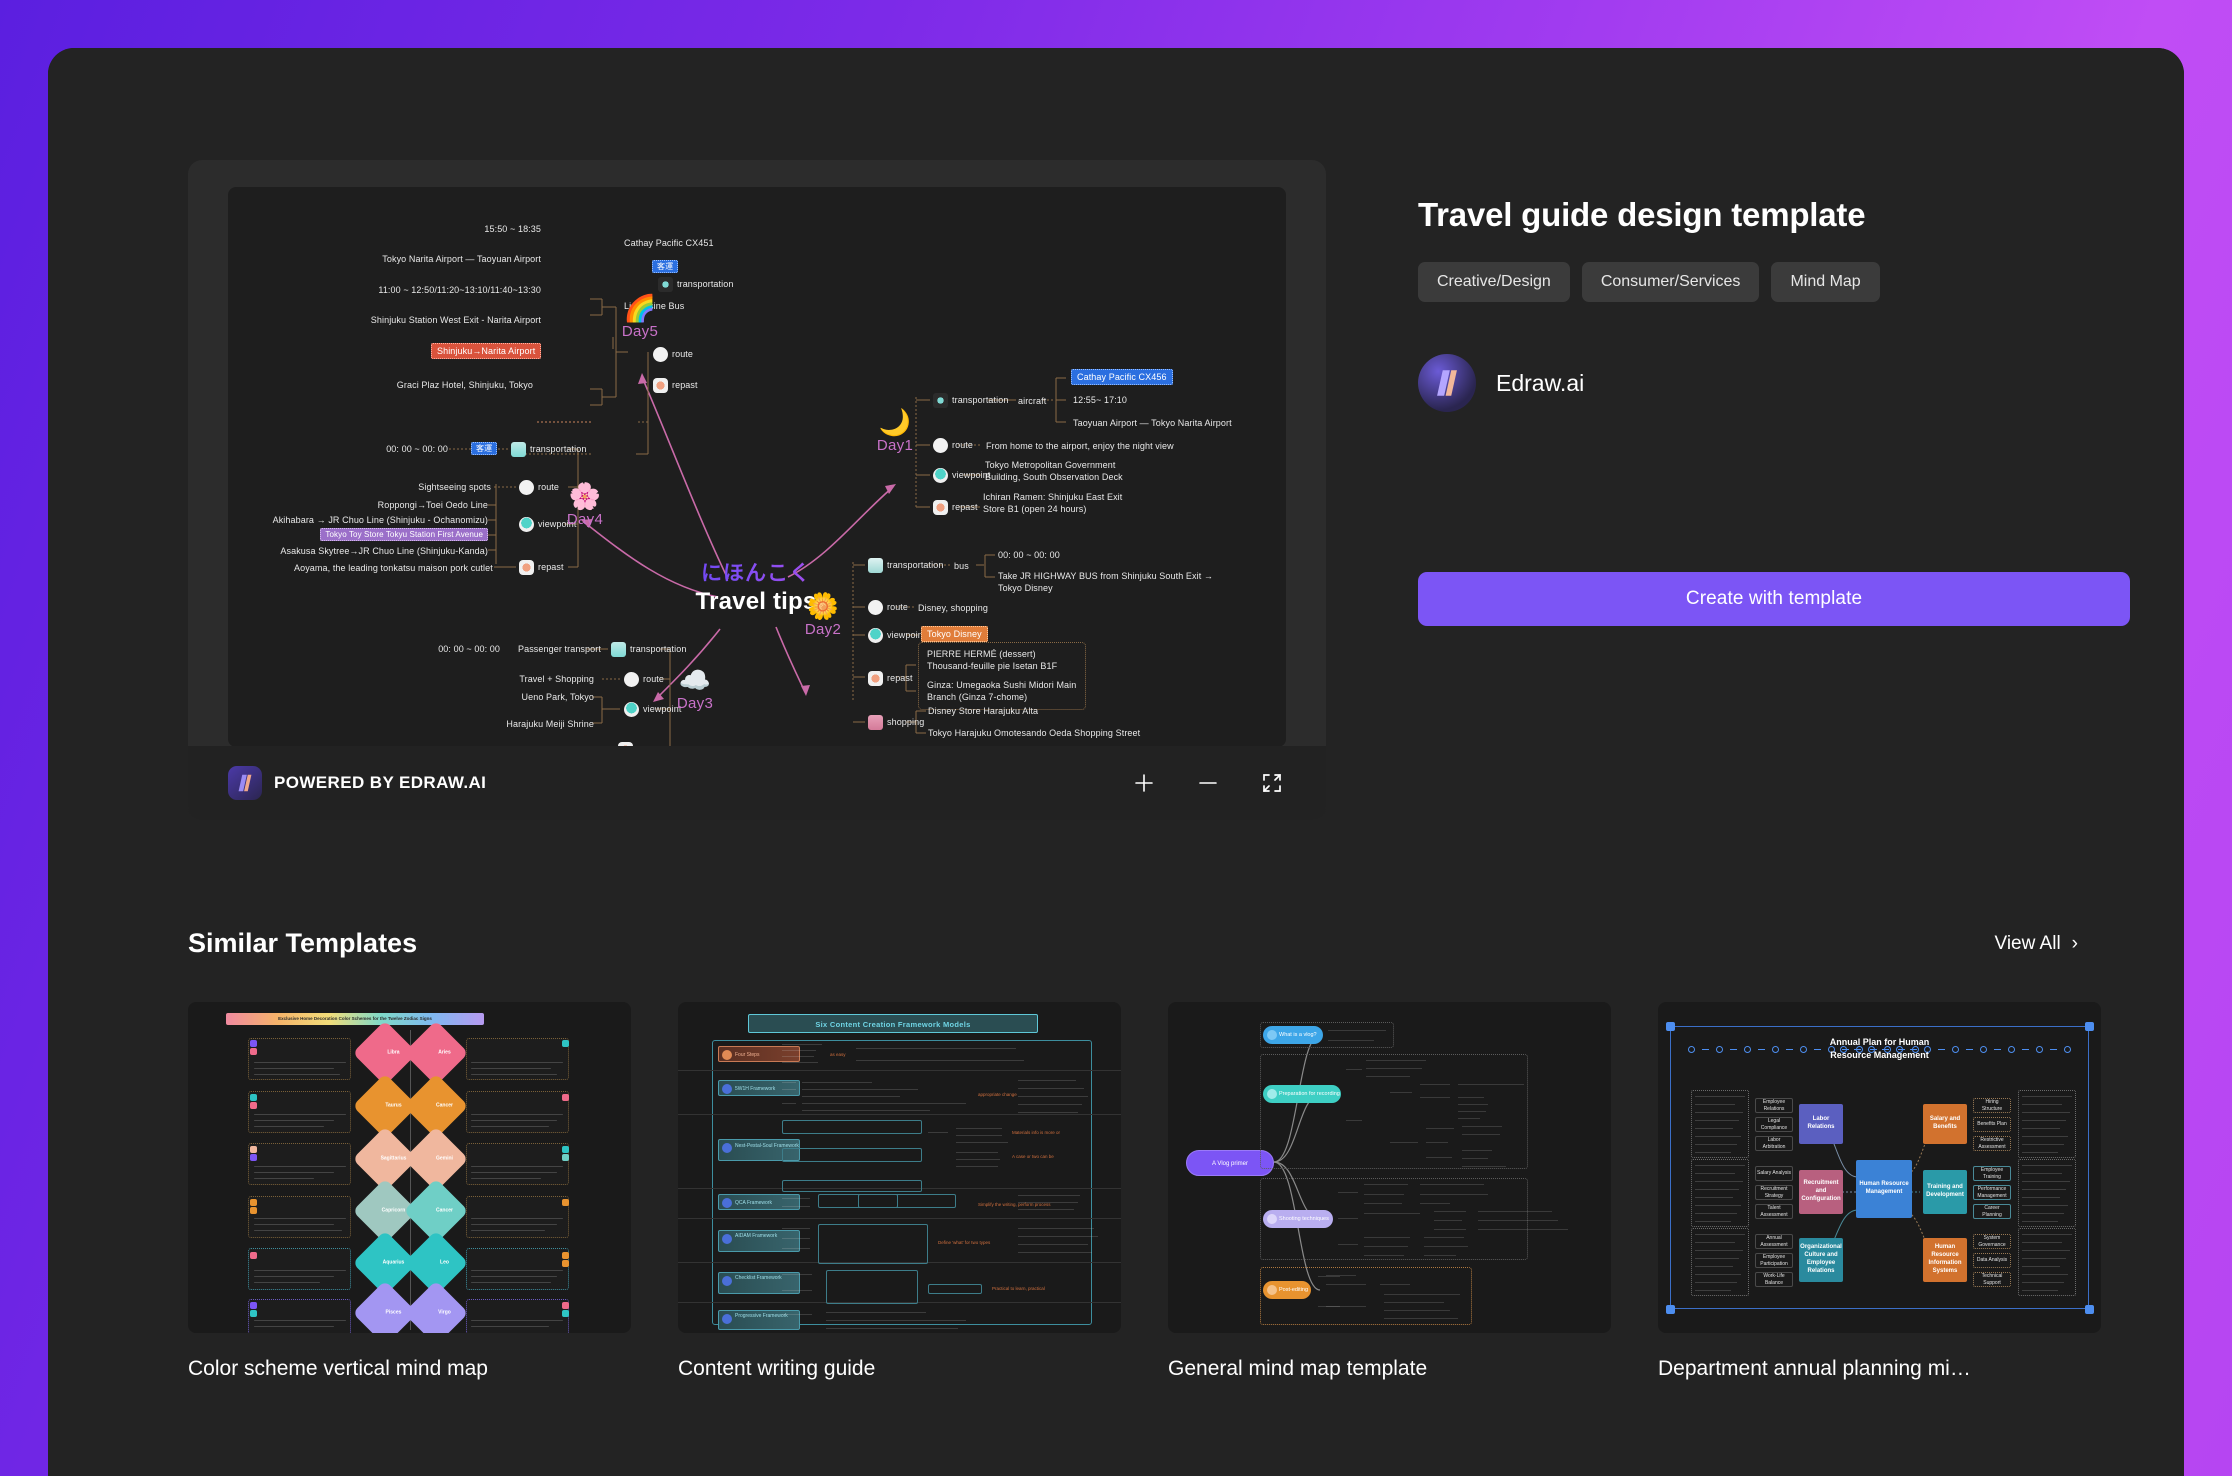 This screenshot has width=2232, height=1476. Describe the element at coordinates (556, 679) in the screenshot. I see `day3-route-value: Travel + Shopping` at that location.